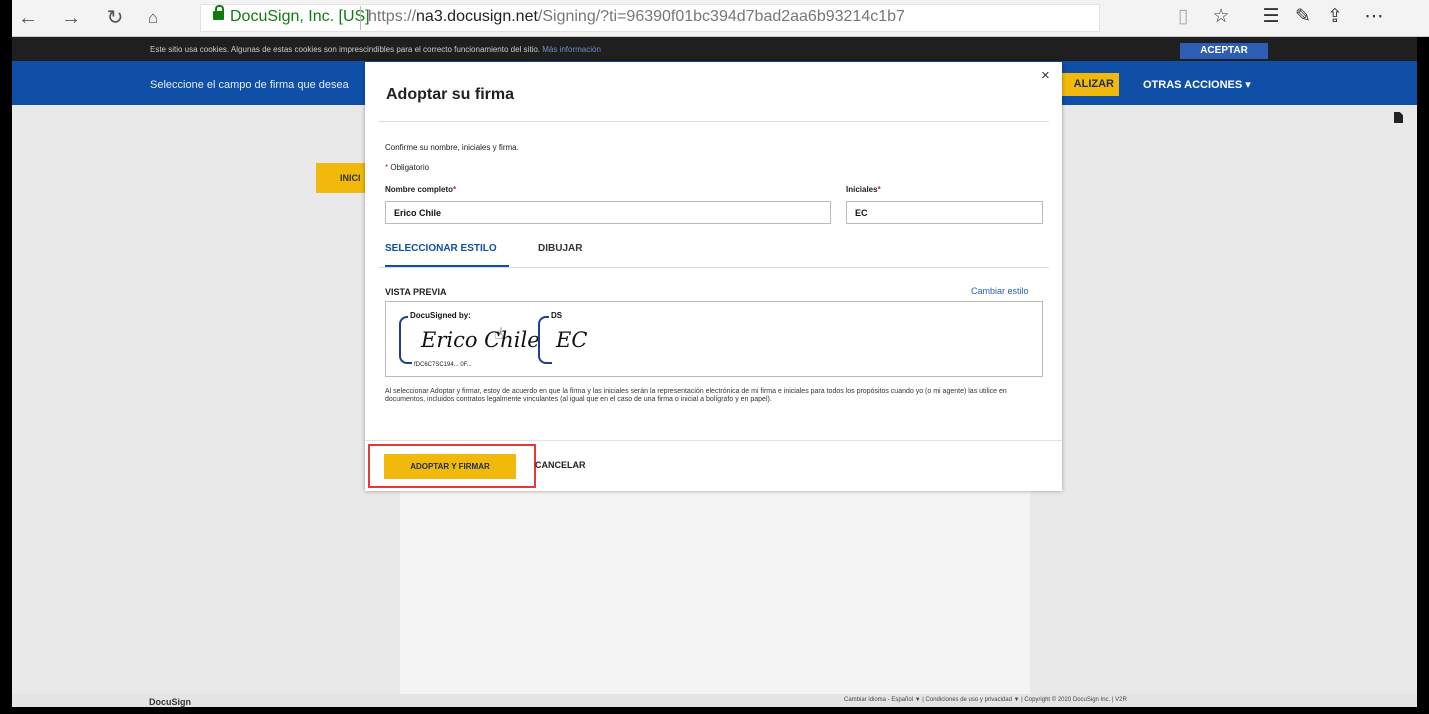  What do you see at coordinates (1398, 117) in the screenshot?
I see `document-icon` at bounding box center [1398, 117].